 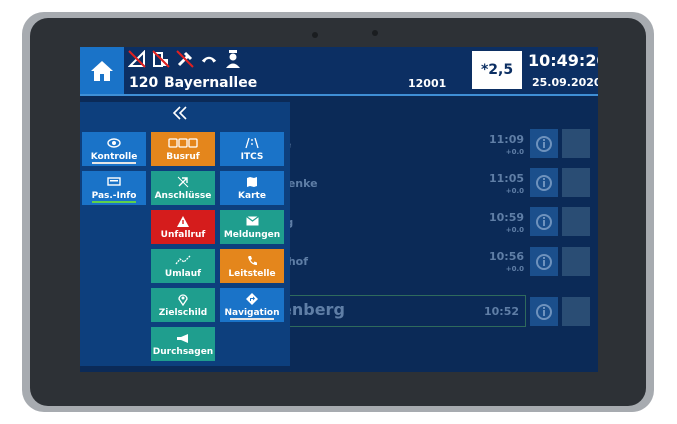 What do you see at coordinates (506, 217) in the screenshot?
I see `stop-time: 10:59` at bounding box center [506, 217].